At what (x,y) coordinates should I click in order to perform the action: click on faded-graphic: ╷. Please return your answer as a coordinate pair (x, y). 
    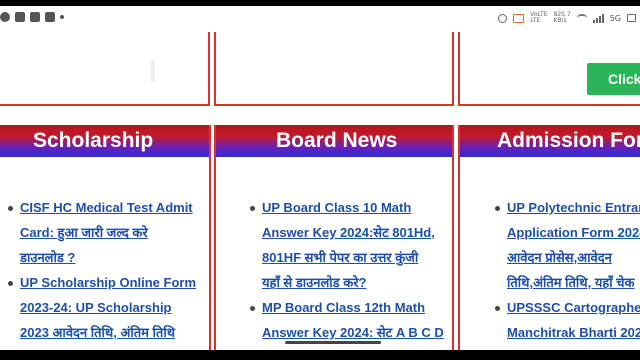
    Looking at the image, I should click on (153, 60).